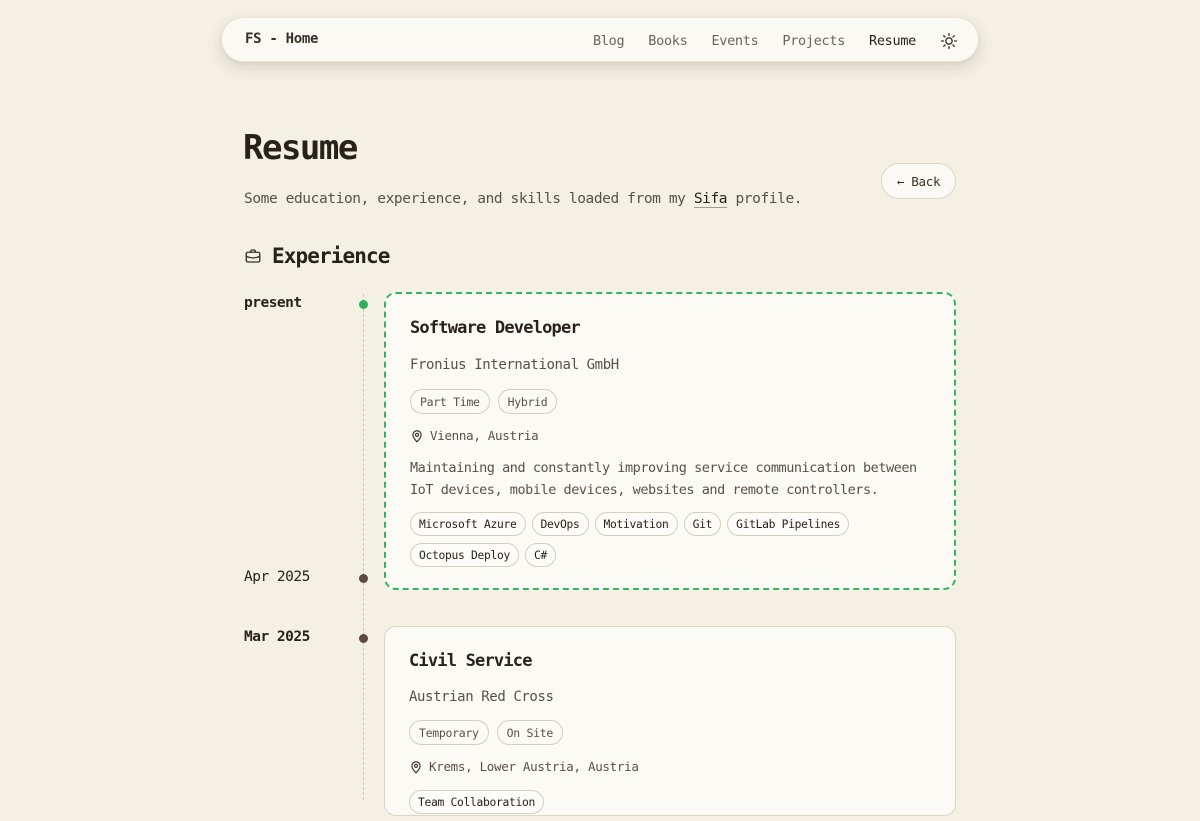 The height and width of the screenshot is (821, 1200). What do you see at coordinates (331, 256) in the screenshot?
I see `section-title: Experience` at bounding box center [331, 256].